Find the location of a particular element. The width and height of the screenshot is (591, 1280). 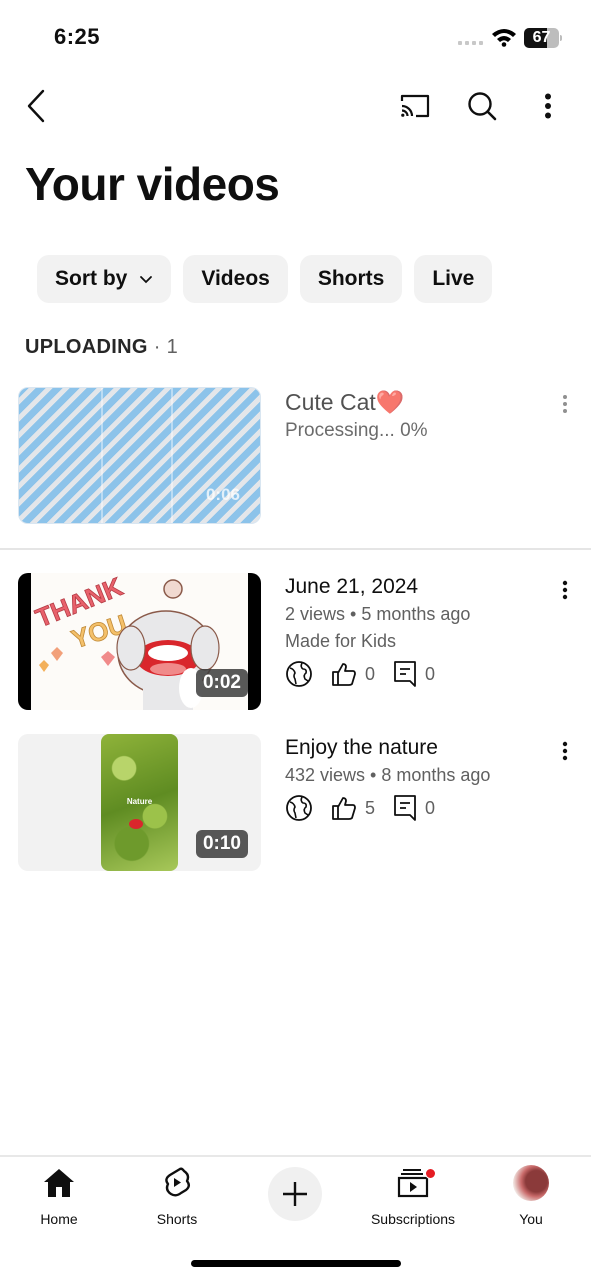

nav-subscriptions: Subscriptions is located at coordinates (413, 1196).